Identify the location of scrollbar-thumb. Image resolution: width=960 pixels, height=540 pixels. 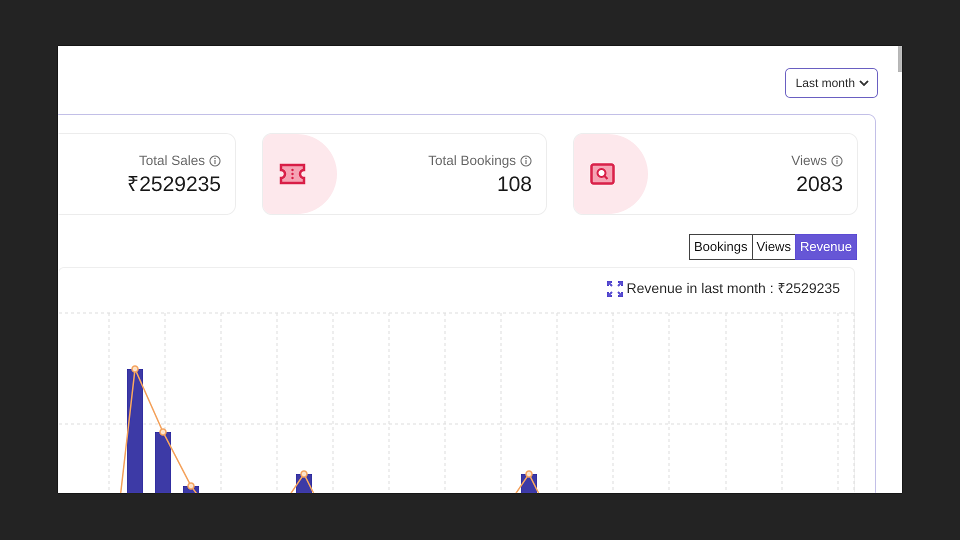
(900, 59).